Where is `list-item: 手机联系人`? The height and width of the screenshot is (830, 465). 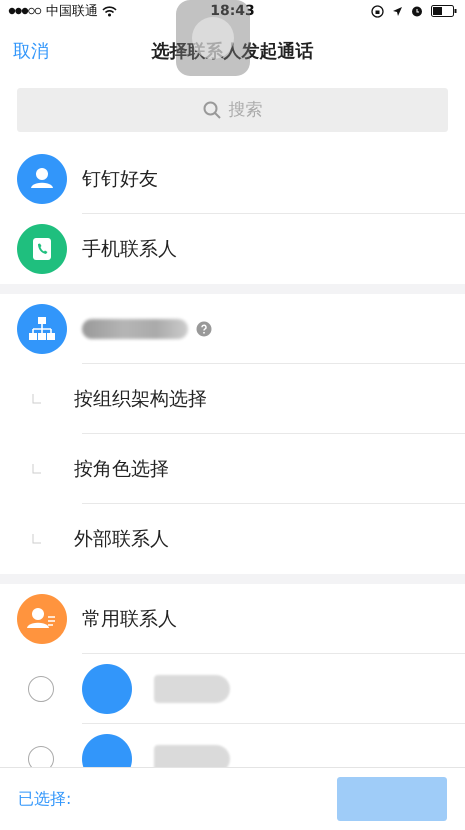 list-item: 手机联系人 is located at coordinates (232, 249).